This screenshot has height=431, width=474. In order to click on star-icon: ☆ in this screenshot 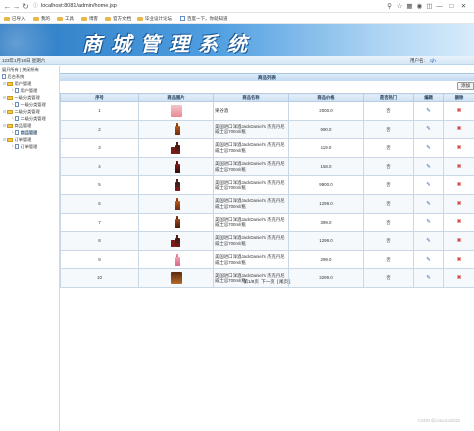, I will do `click(399, 6)`.